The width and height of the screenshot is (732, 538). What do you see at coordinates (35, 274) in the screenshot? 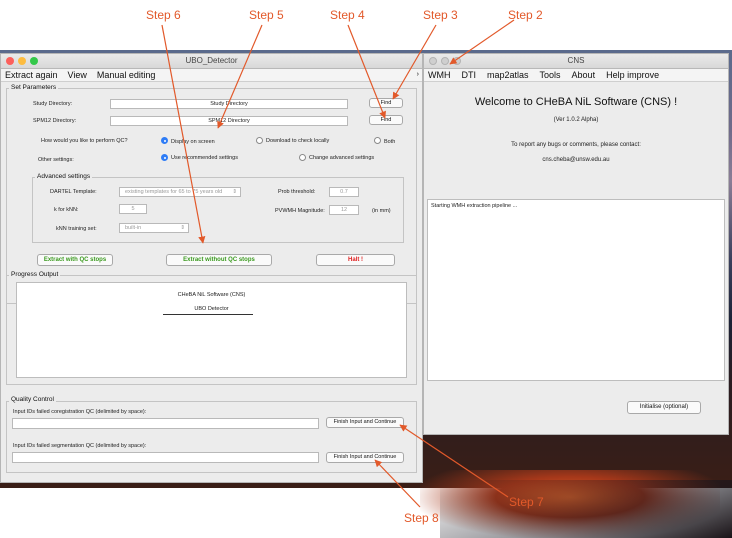
I see `progress-output-title: Progress Output` at bounding box center [35, 274].